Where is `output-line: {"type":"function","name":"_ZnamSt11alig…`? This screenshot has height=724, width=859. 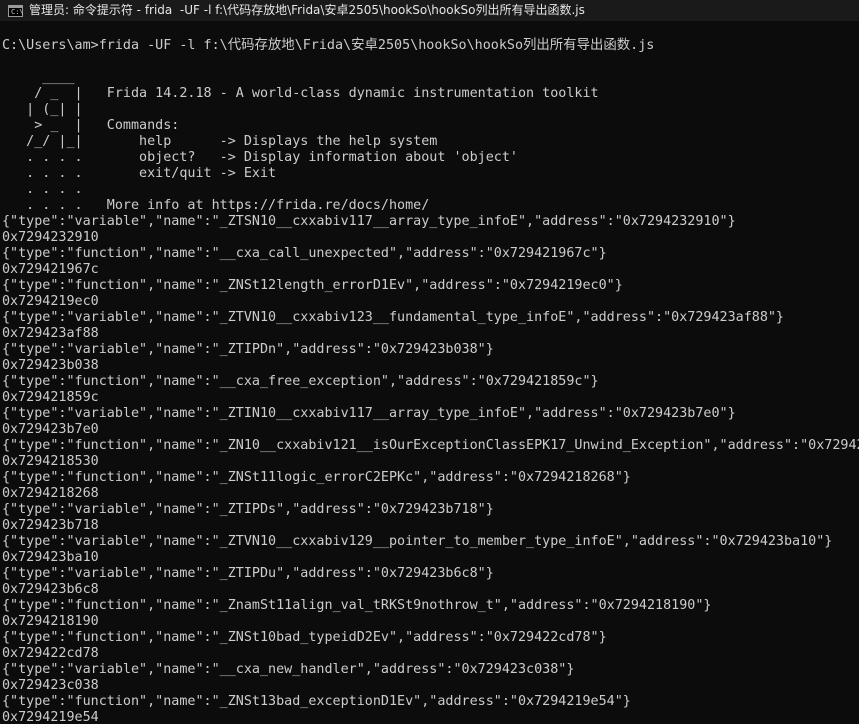
output-line: {"type":"function","name":"_ZnamSt11alig… is located at coordinates (357, 605).